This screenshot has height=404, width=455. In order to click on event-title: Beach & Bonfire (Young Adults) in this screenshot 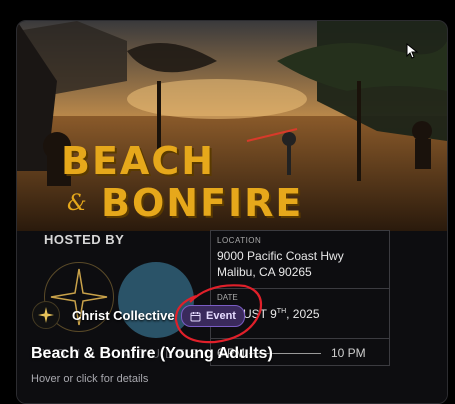, I will do `click(152, 354)`.